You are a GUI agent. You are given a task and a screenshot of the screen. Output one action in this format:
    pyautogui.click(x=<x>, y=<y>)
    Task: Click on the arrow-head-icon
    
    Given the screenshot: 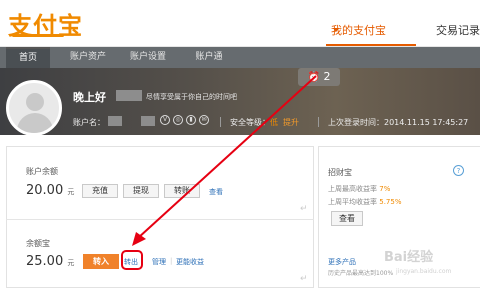 What is the action you would take?
    pyautogui.click(x=139, y=239)
    